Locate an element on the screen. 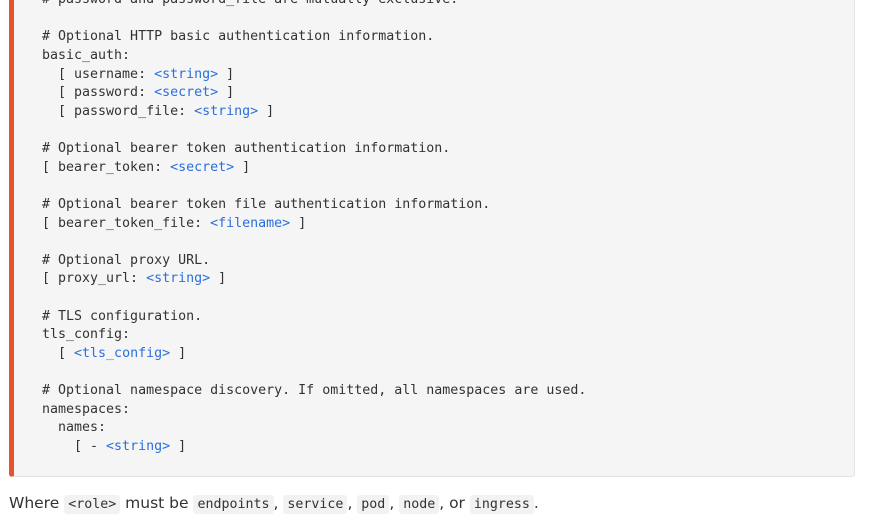  code-line: [ proxy_url: <string> ] is located at coordinates (134, 278).